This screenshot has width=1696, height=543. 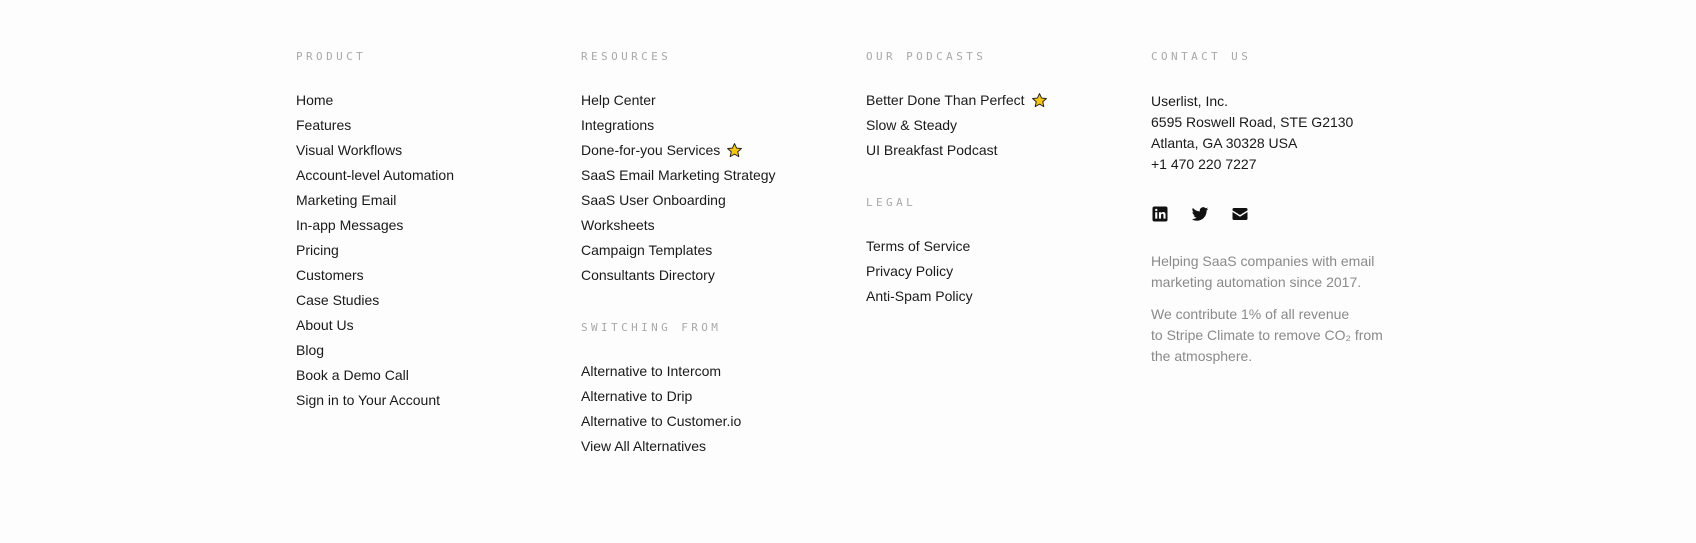 What do you see at coordinates (651, 150) in the screenshot?
I see `footer-link-label: Done-for-you Services` at bounding box center [651, 150].